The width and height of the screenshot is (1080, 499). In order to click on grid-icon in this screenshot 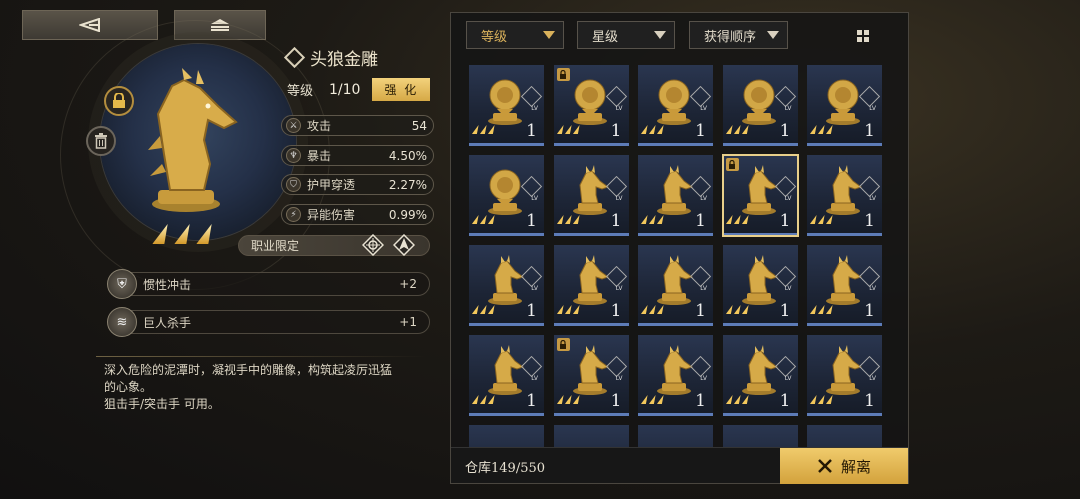, I will do `click(863, 36)`.